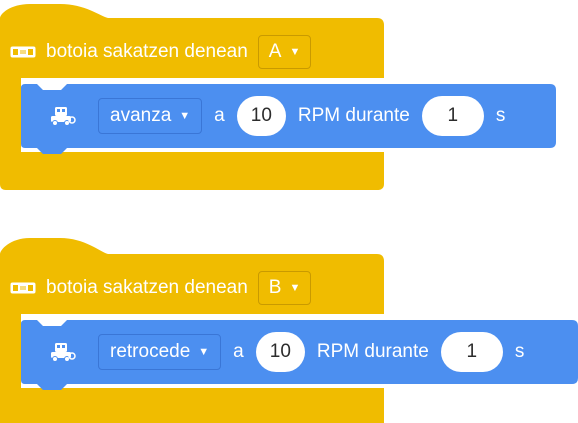 The image size is (578, 423). I want to click on move-block-1-content: avanza ▼ a 10 RPM durante 1 s, so click(269, 116).